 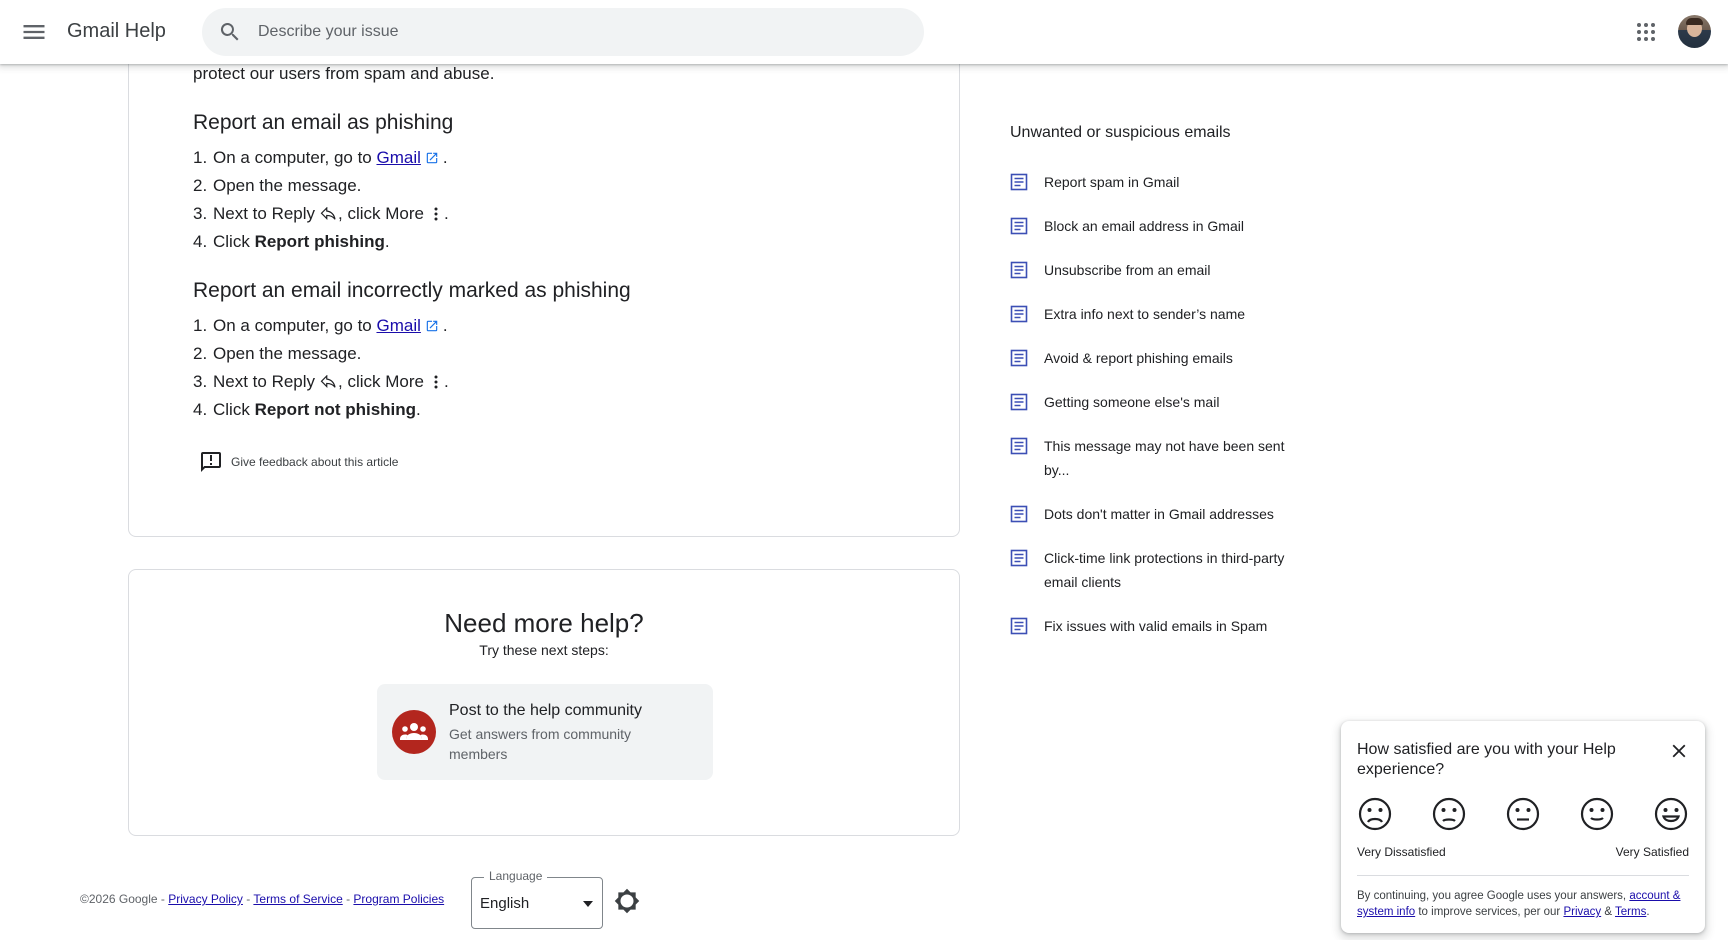 What do you see at coordinates (1608, 912) in the screenshot?
I see `legal-text: &` at bounding box center [1608, 912].